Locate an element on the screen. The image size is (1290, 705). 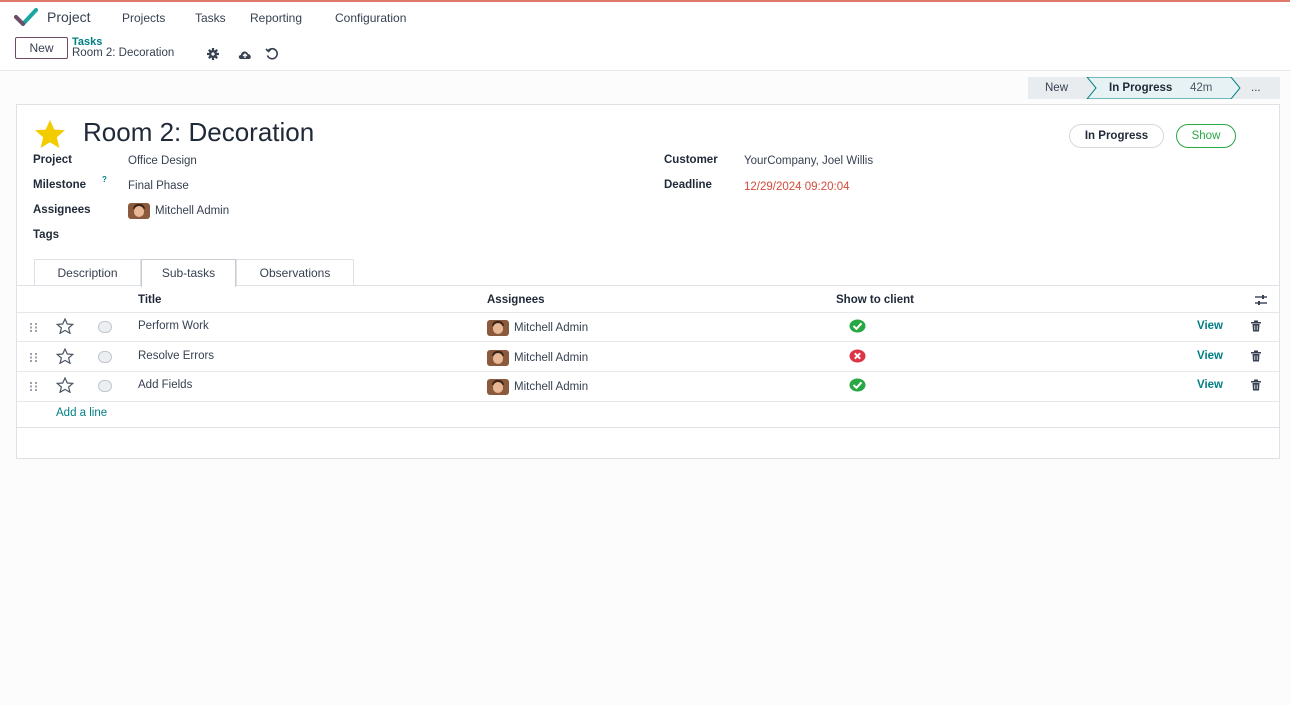
customer-value: YourCompany, Joel Willis is located at coordinates (808, 161).